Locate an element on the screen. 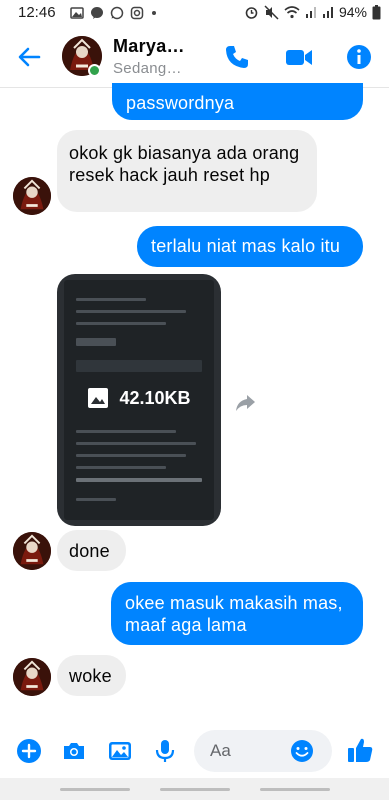 This screenshot has height=800, width=389. wifi-icon is located at coordinates (292, 12).